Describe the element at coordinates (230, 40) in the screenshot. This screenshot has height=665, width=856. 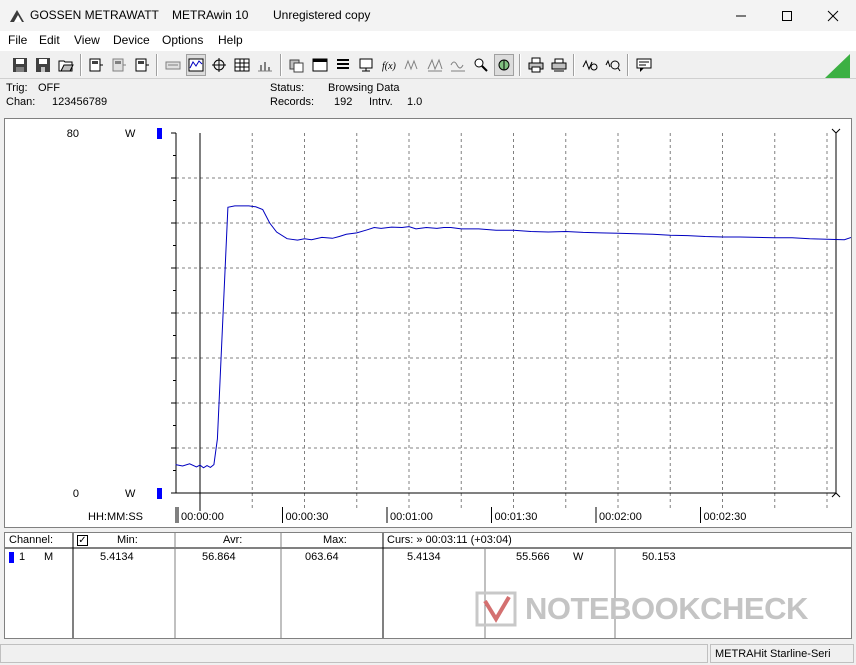
I see `menu-help: Help` at that location.